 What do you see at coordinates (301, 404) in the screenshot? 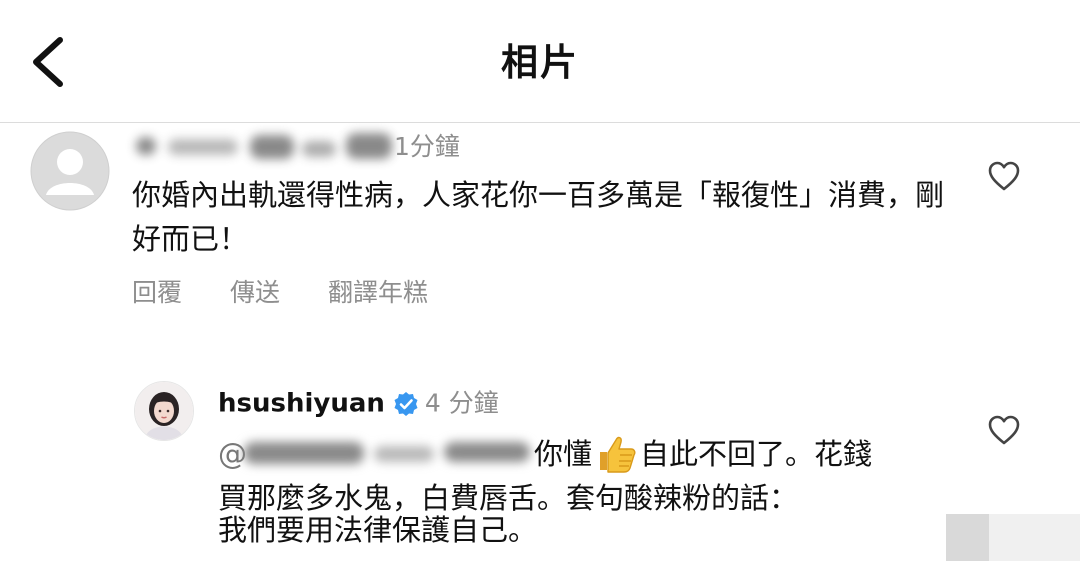
I see `comment-username: hsushiyuan` at bounding box center [301, 404].